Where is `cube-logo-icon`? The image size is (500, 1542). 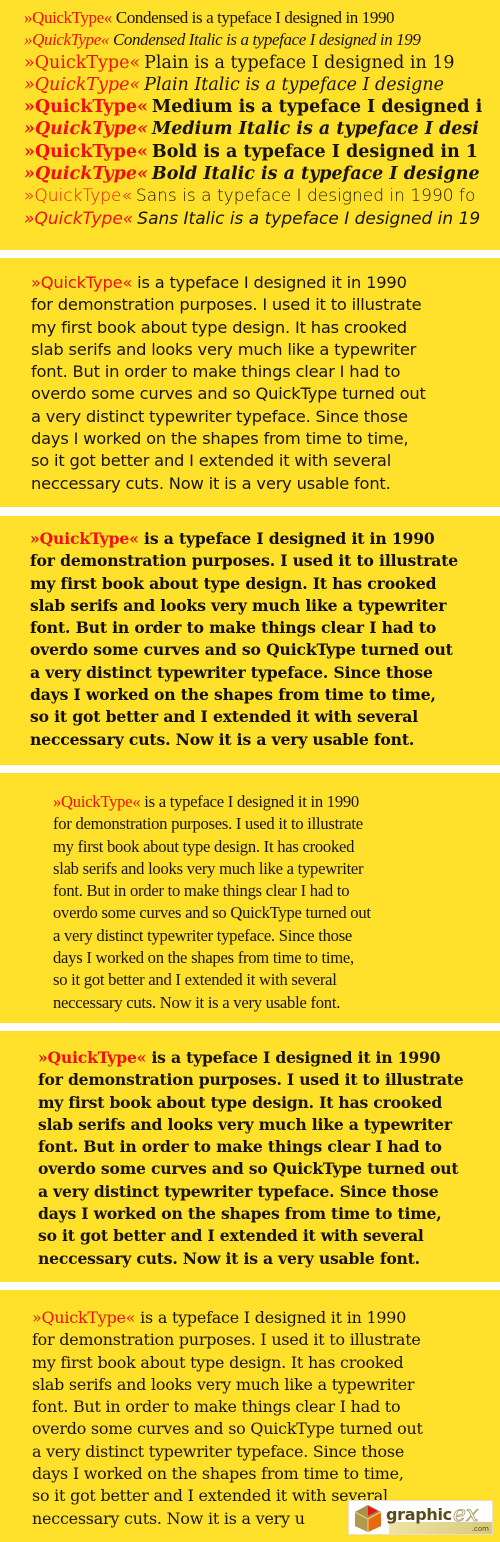
cube-logo-icon is located at coordinates (368, 1518).